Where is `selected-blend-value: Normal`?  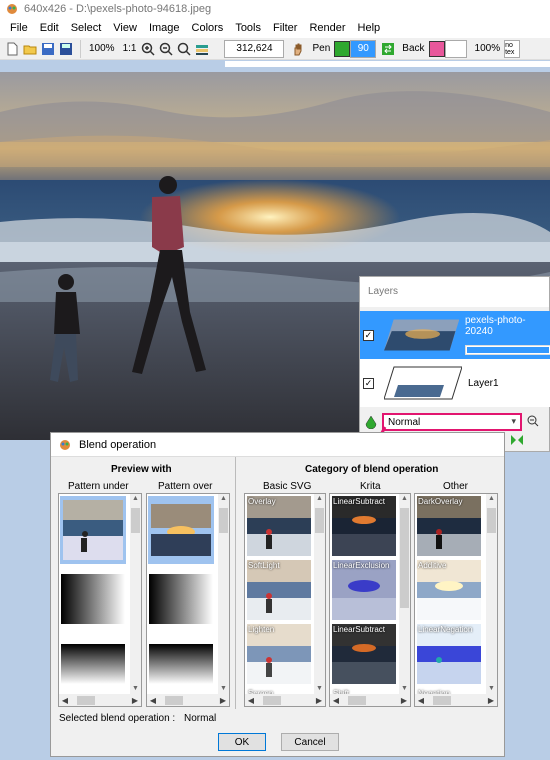 selected-blend-value: Normal is located at coordinates (200, 718).